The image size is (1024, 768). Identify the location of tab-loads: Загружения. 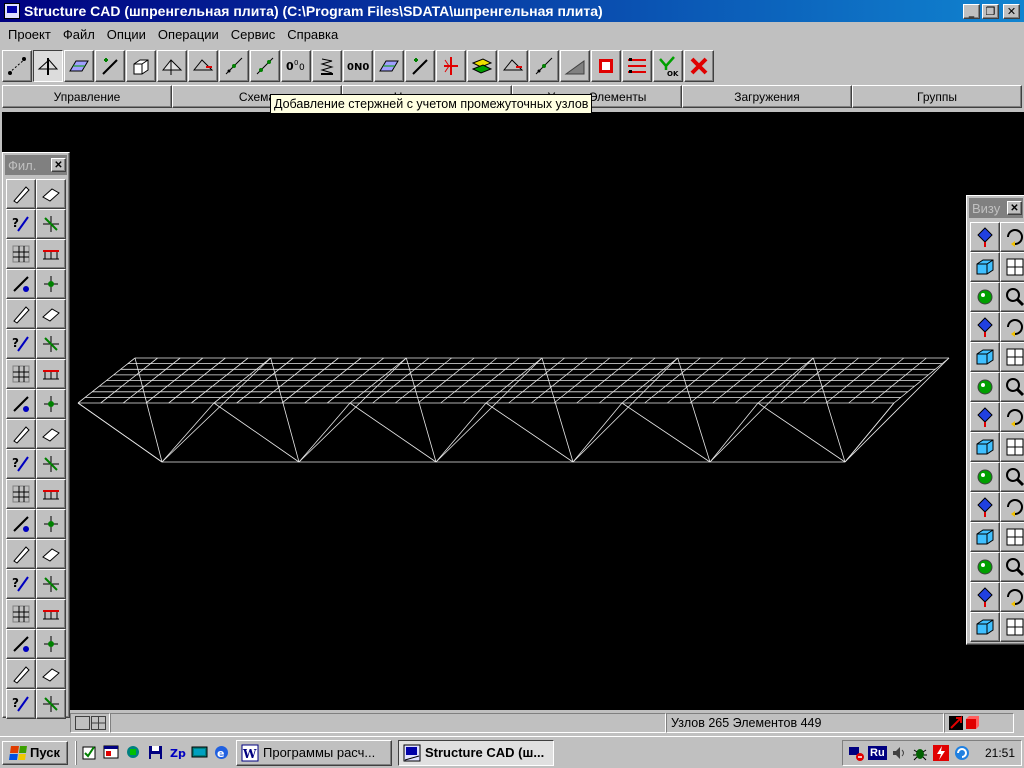
(767, 96).